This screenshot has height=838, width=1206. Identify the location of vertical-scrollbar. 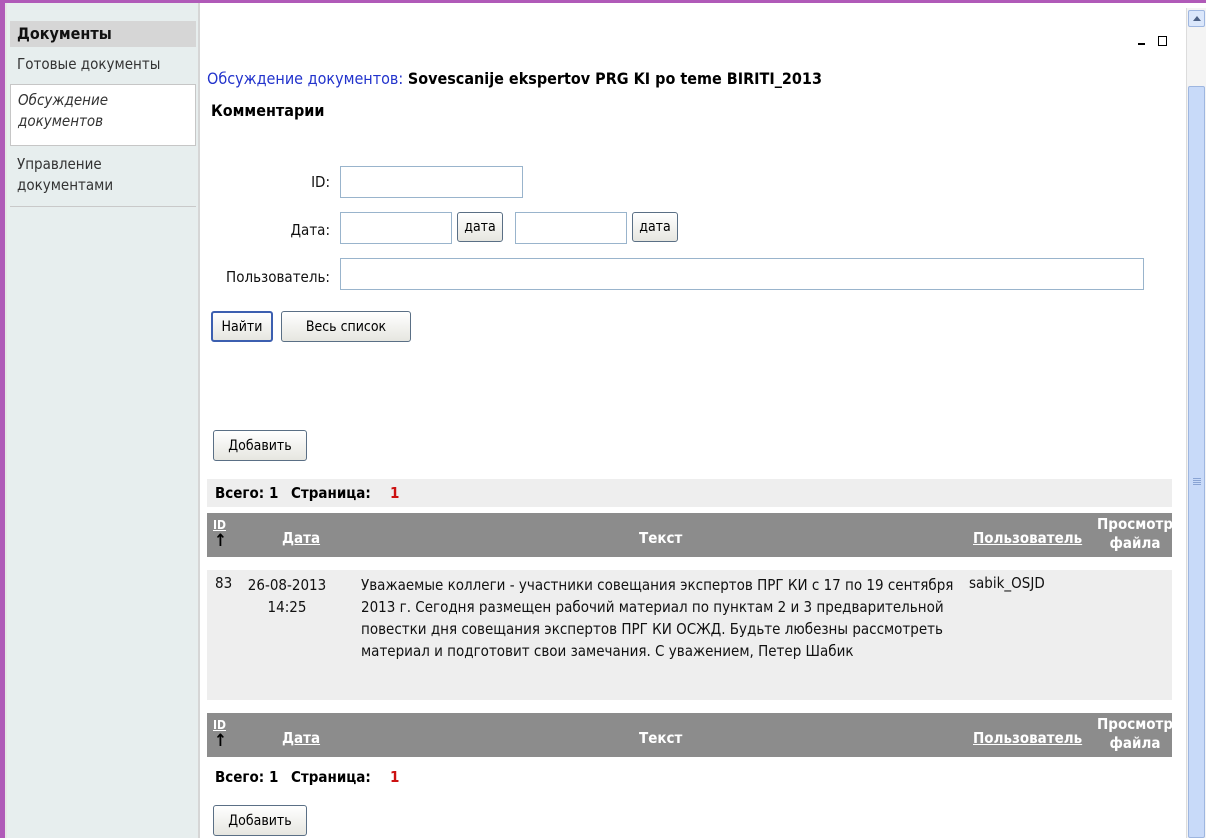
(1196, 423).